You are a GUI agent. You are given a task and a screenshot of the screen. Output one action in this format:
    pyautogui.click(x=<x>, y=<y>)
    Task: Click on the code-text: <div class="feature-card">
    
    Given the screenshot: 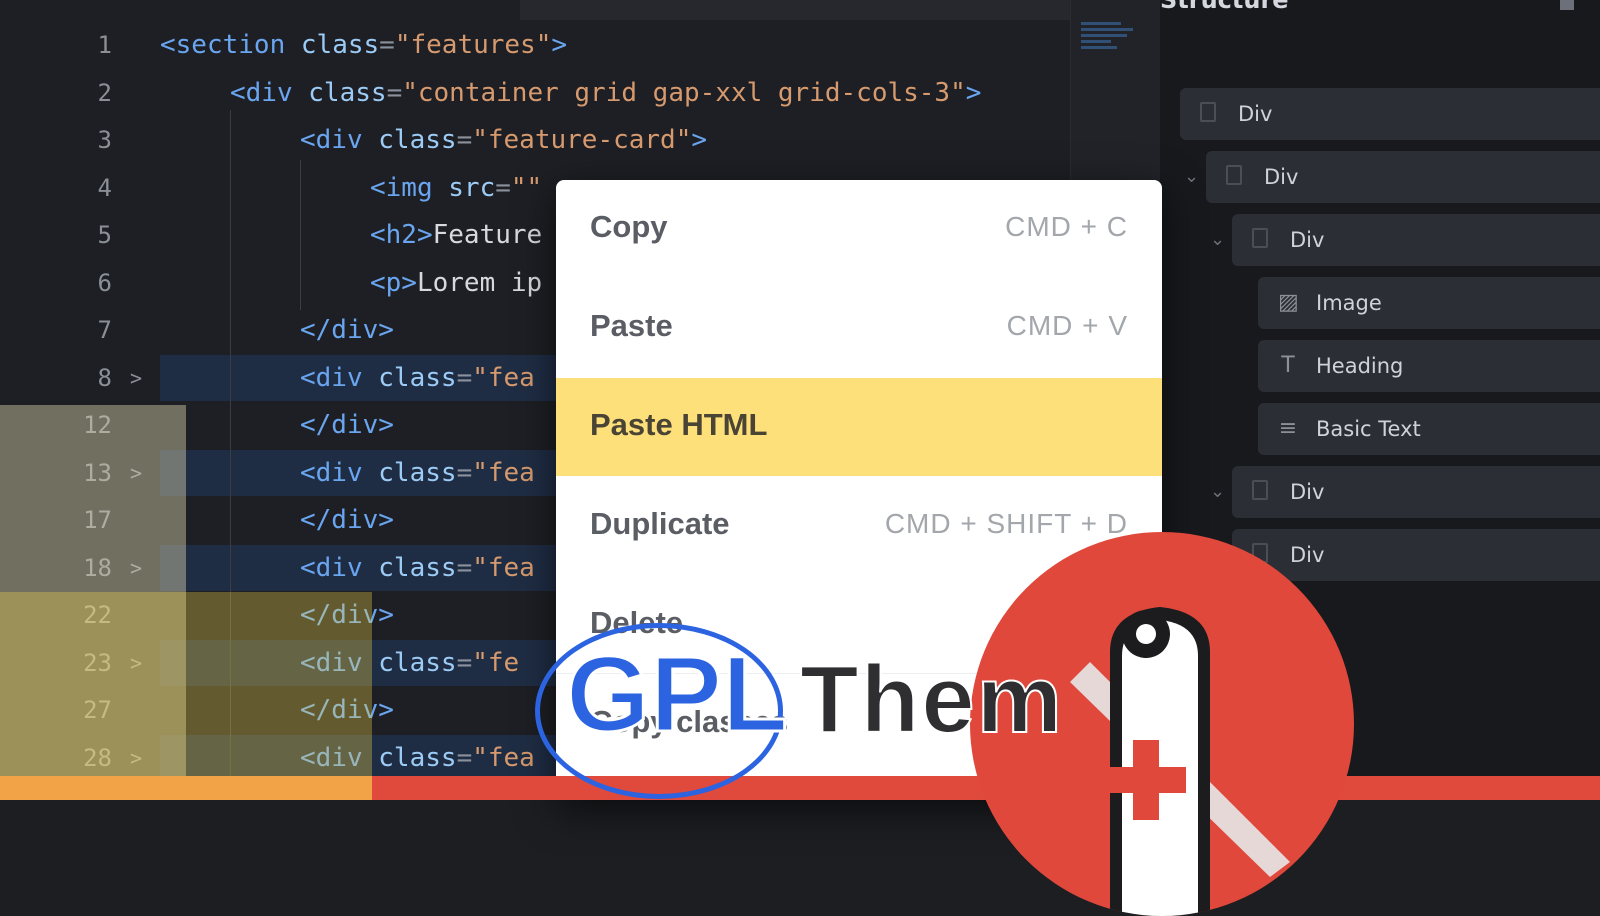 What is the action you would take?
    pyautogui.click(x=504, y=140)
    